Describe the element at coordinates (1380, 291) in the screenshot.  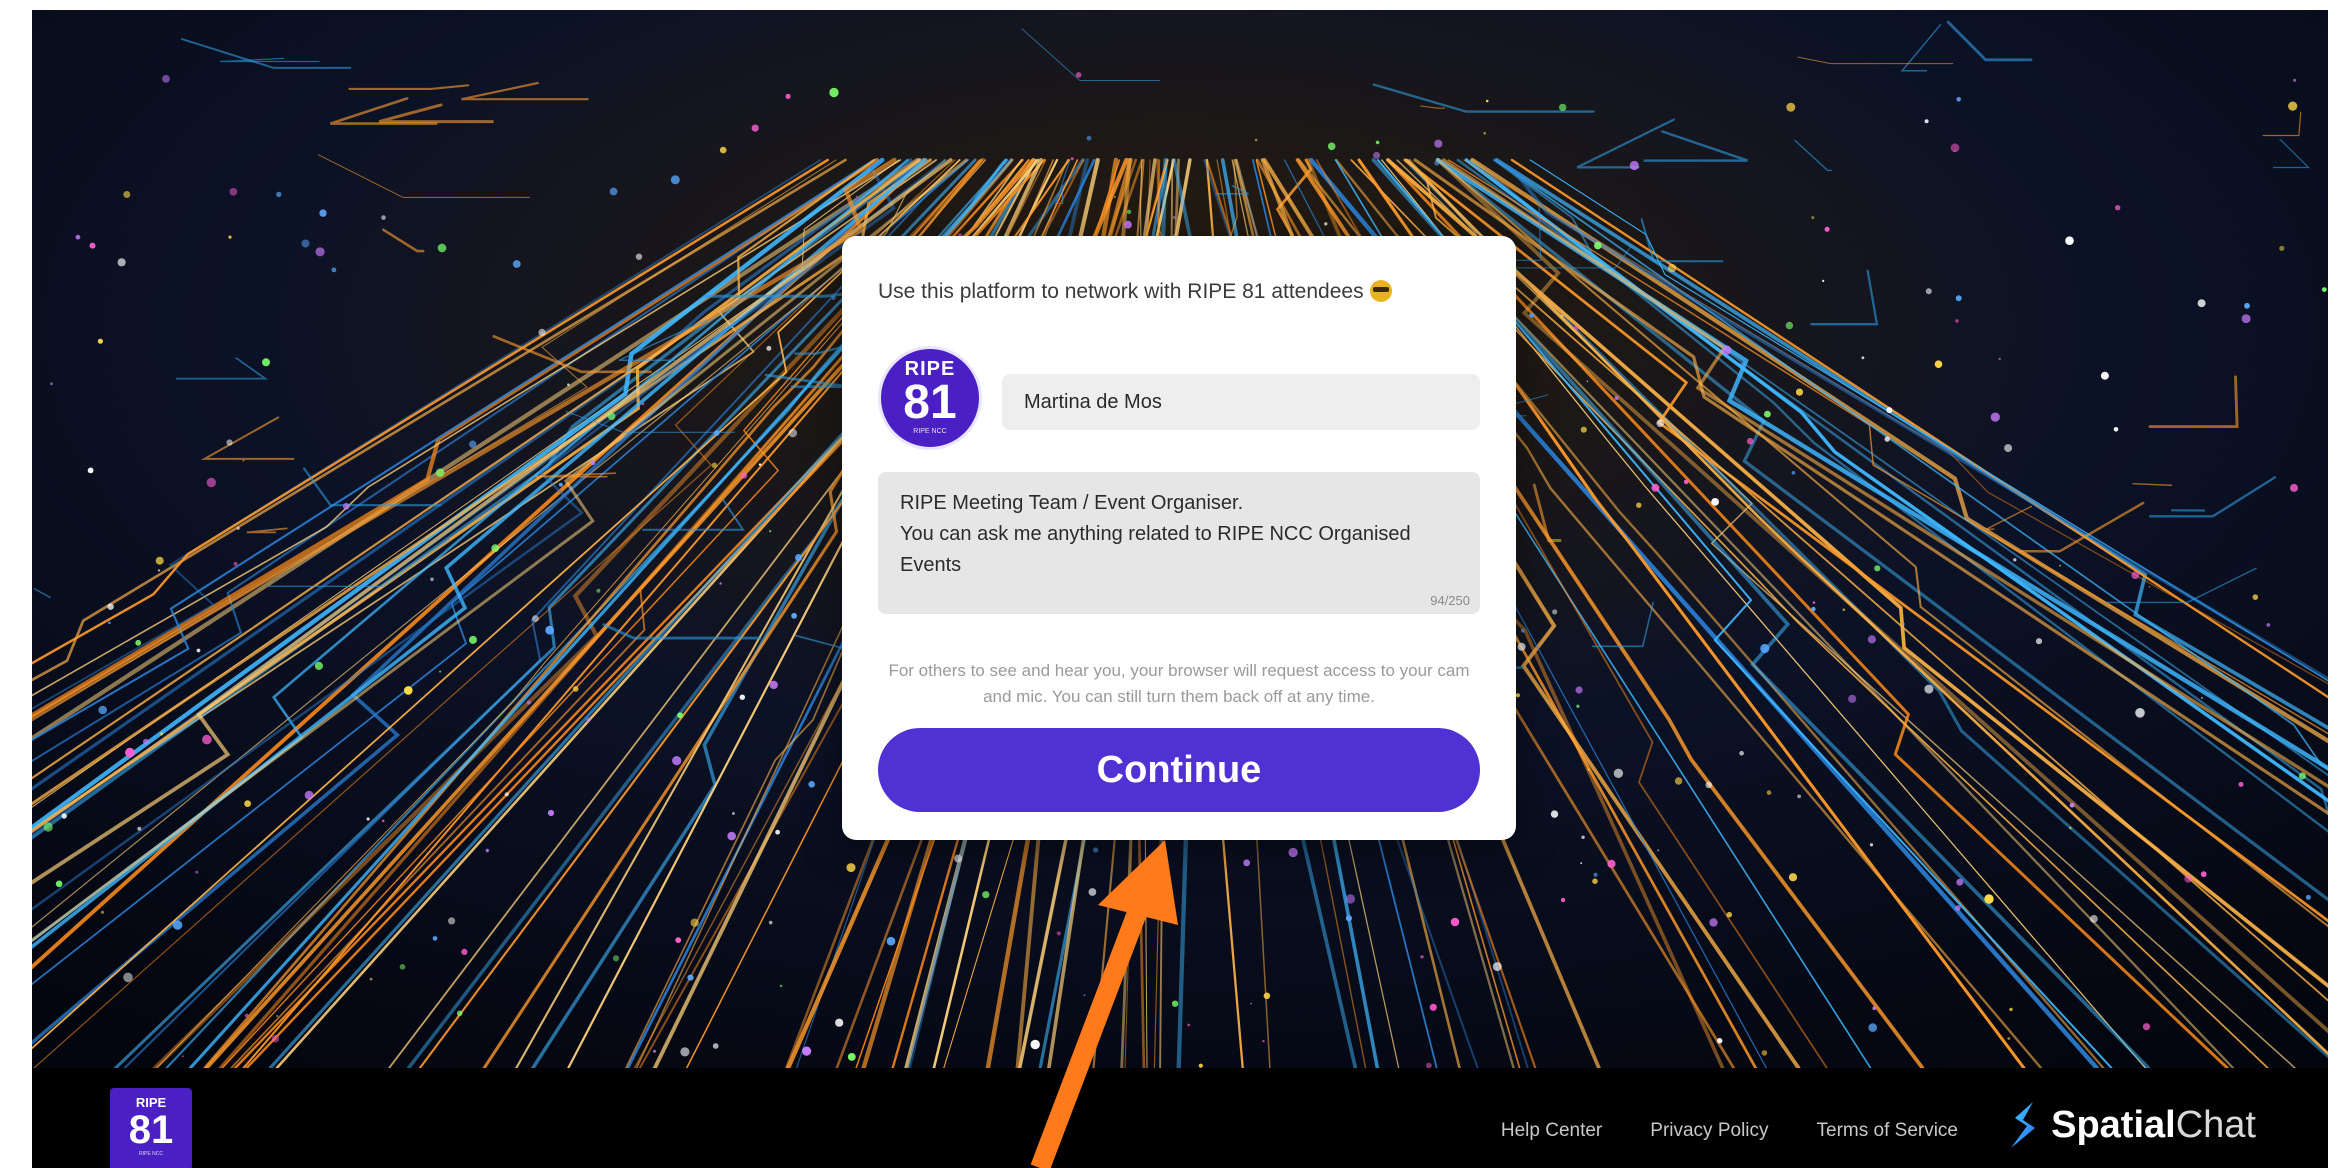
I see `sunglasses-face-icon` at that location.